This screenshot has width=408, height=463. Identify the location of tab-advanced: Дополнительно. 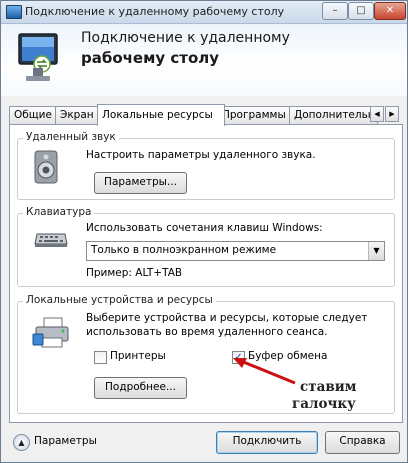
(333, 115).